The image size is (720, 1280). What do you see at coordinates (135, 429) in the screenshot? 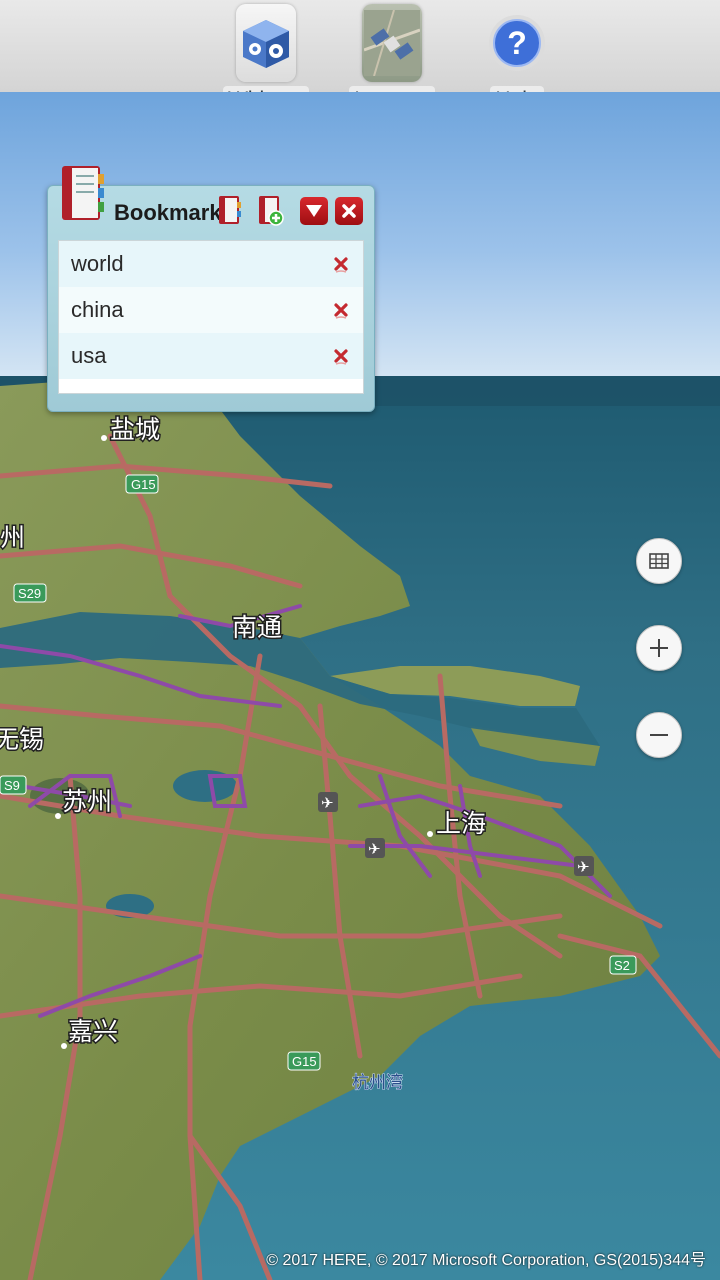
I see `city-label-yancheng: 盐城` at bounding box center [135, 429].